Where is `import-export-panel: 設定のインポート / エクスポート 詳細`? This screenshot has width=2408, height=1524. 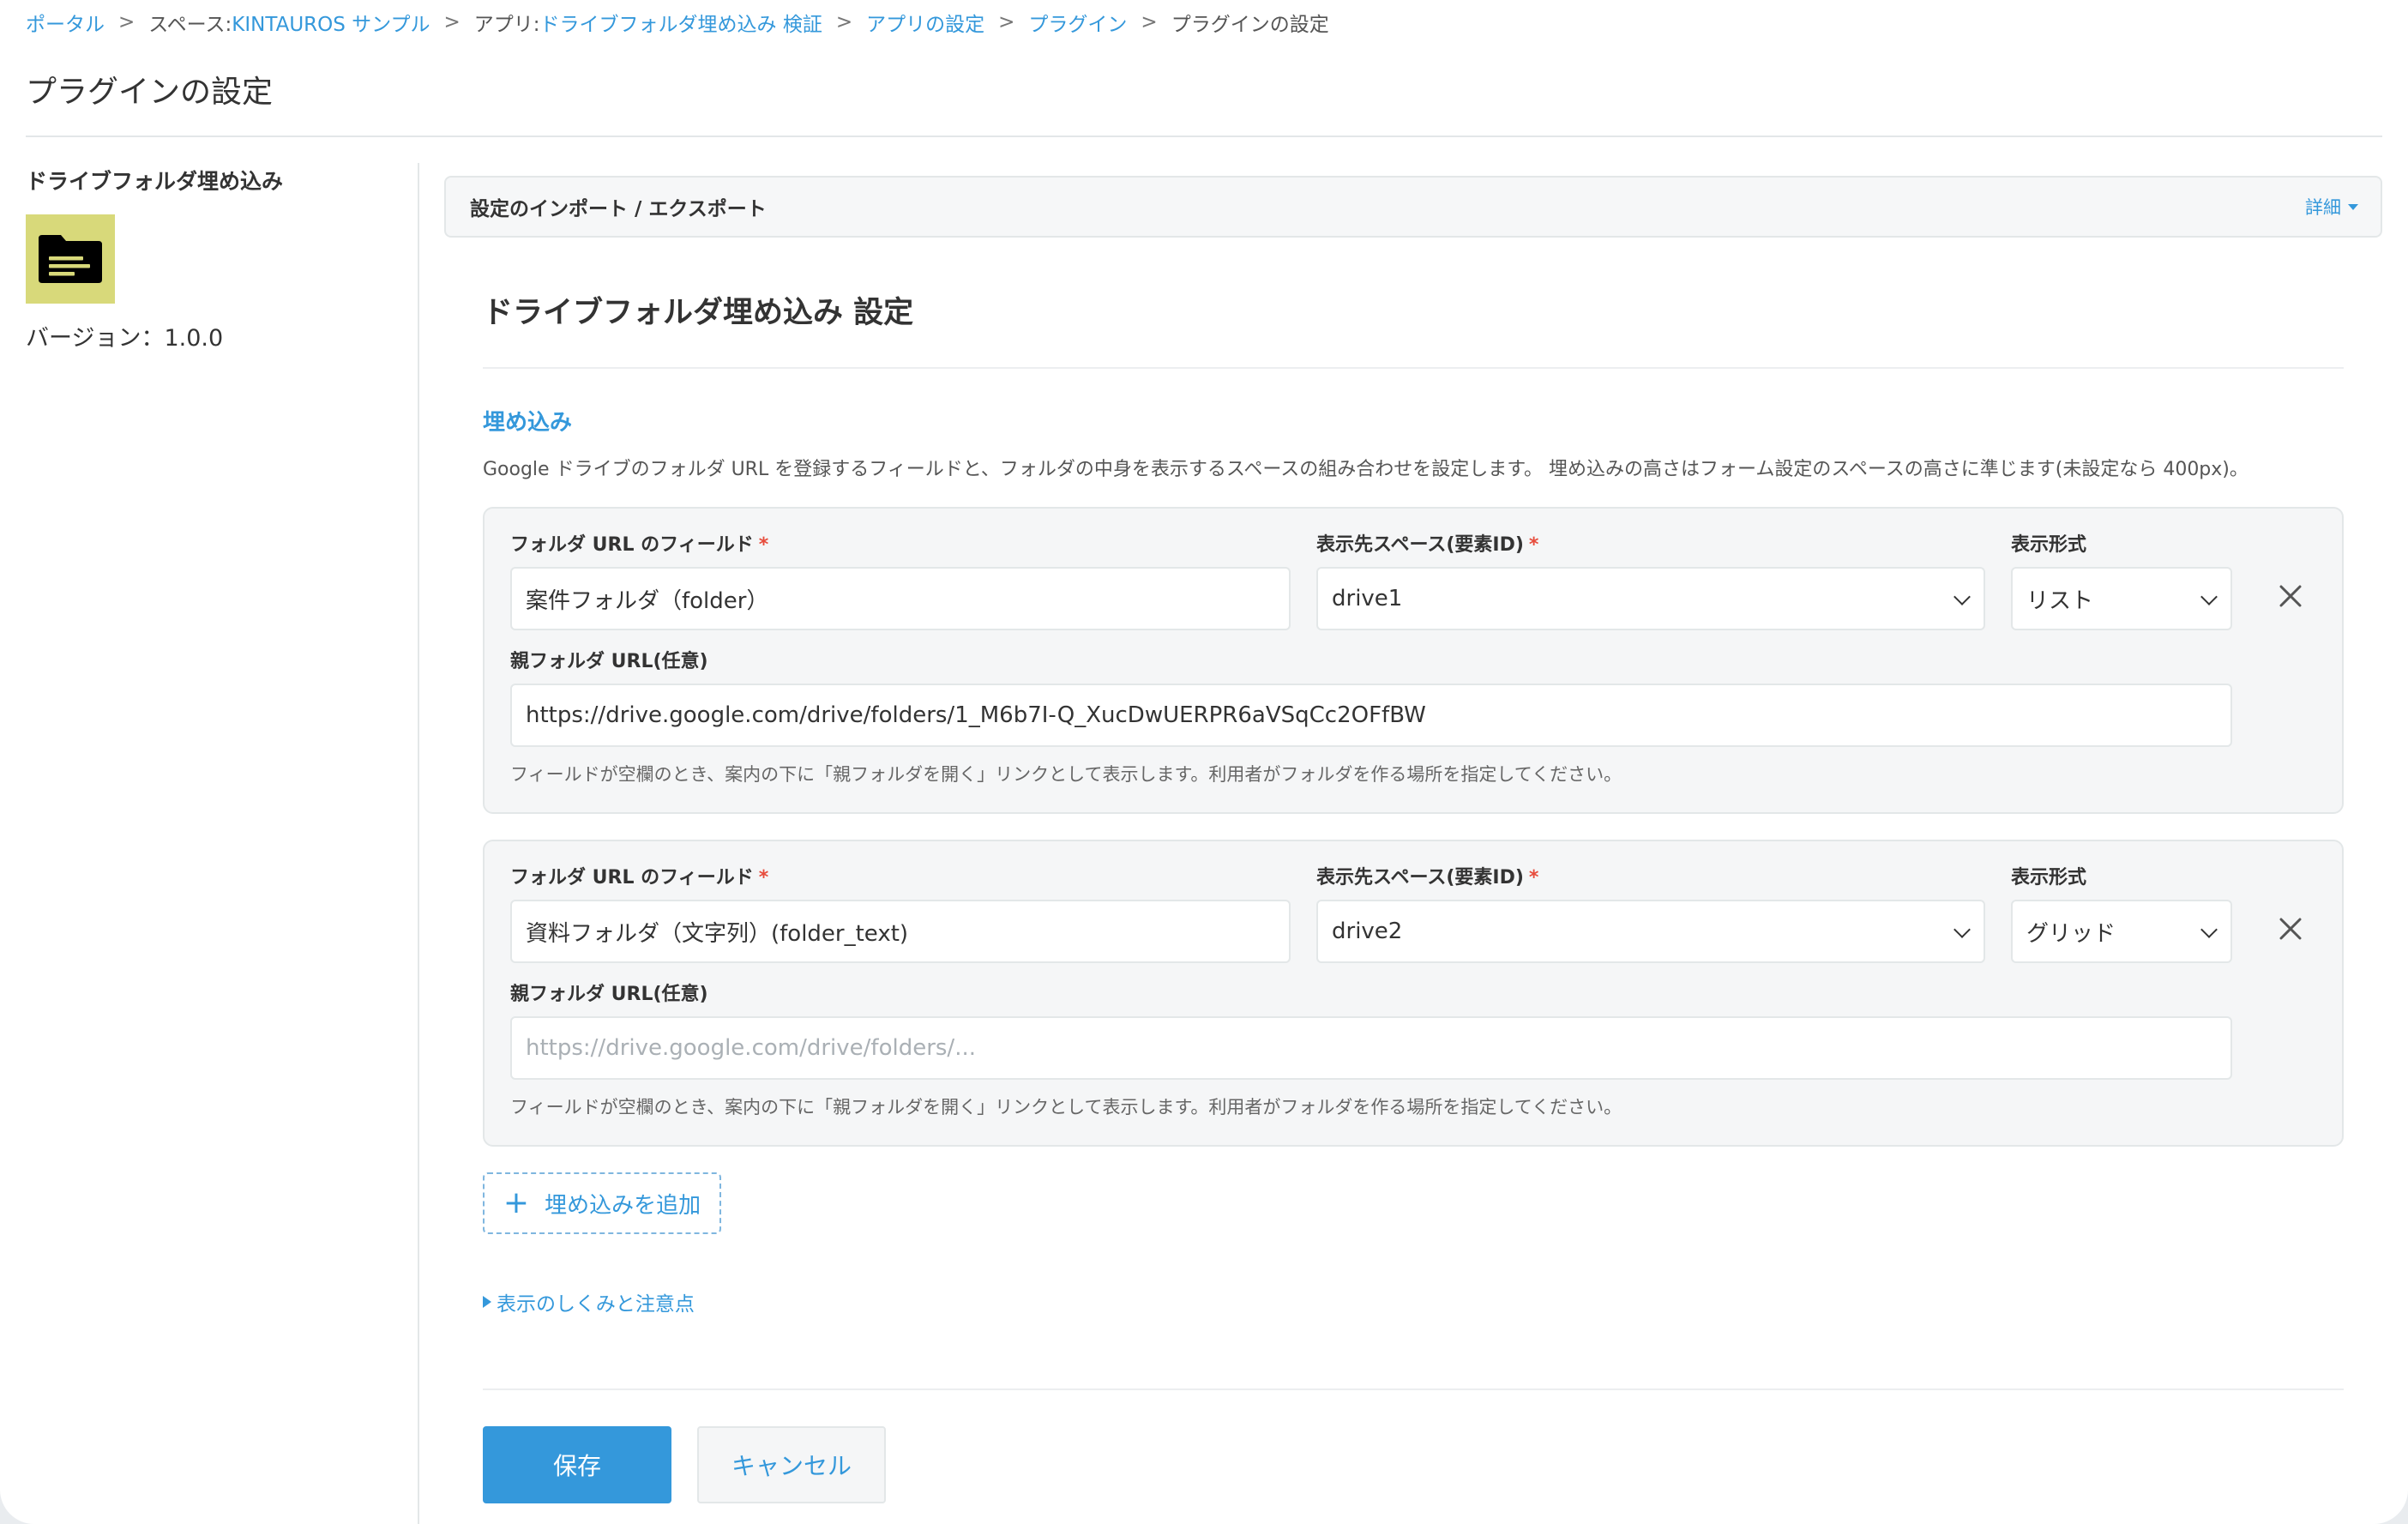 import-export-panel: 設定のインポート / エクスポート 詳細 is located at coordinates (1413, 207).